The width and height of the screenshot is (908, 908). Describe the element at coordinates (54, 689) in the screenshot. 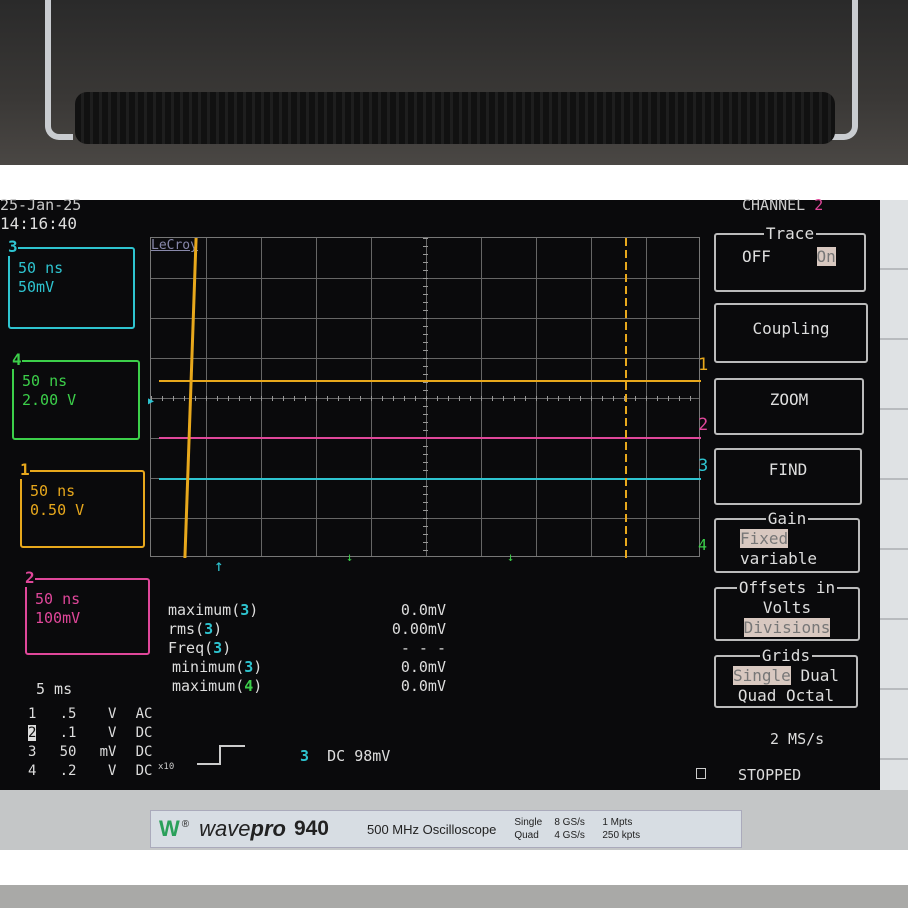

I see `timebase-readout: 5 ms` at that location.